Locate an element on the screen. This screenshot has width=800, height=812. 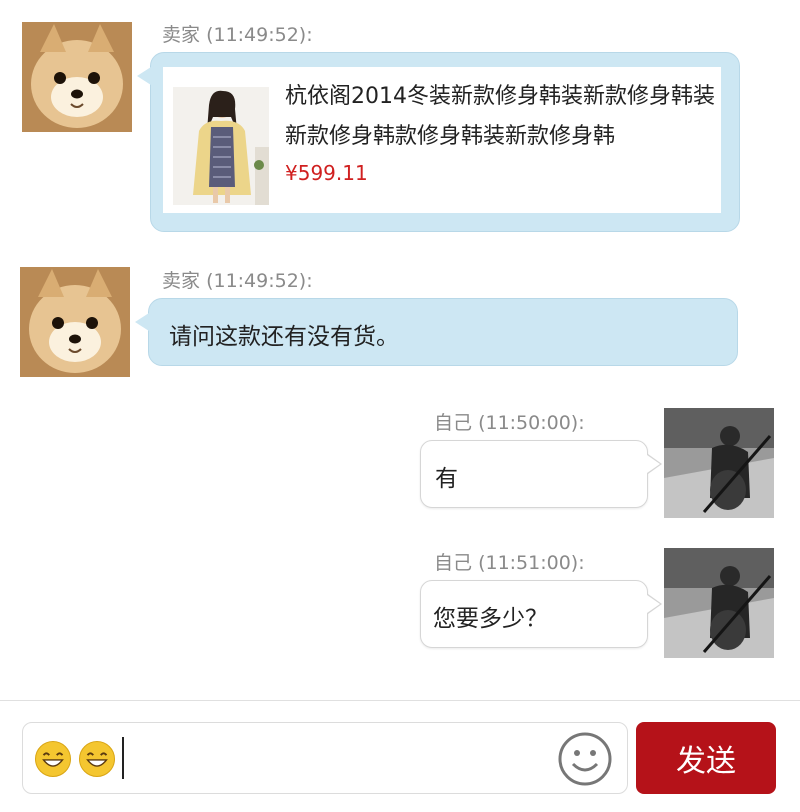
message-text: 有 is located at coordinates (446, 479).